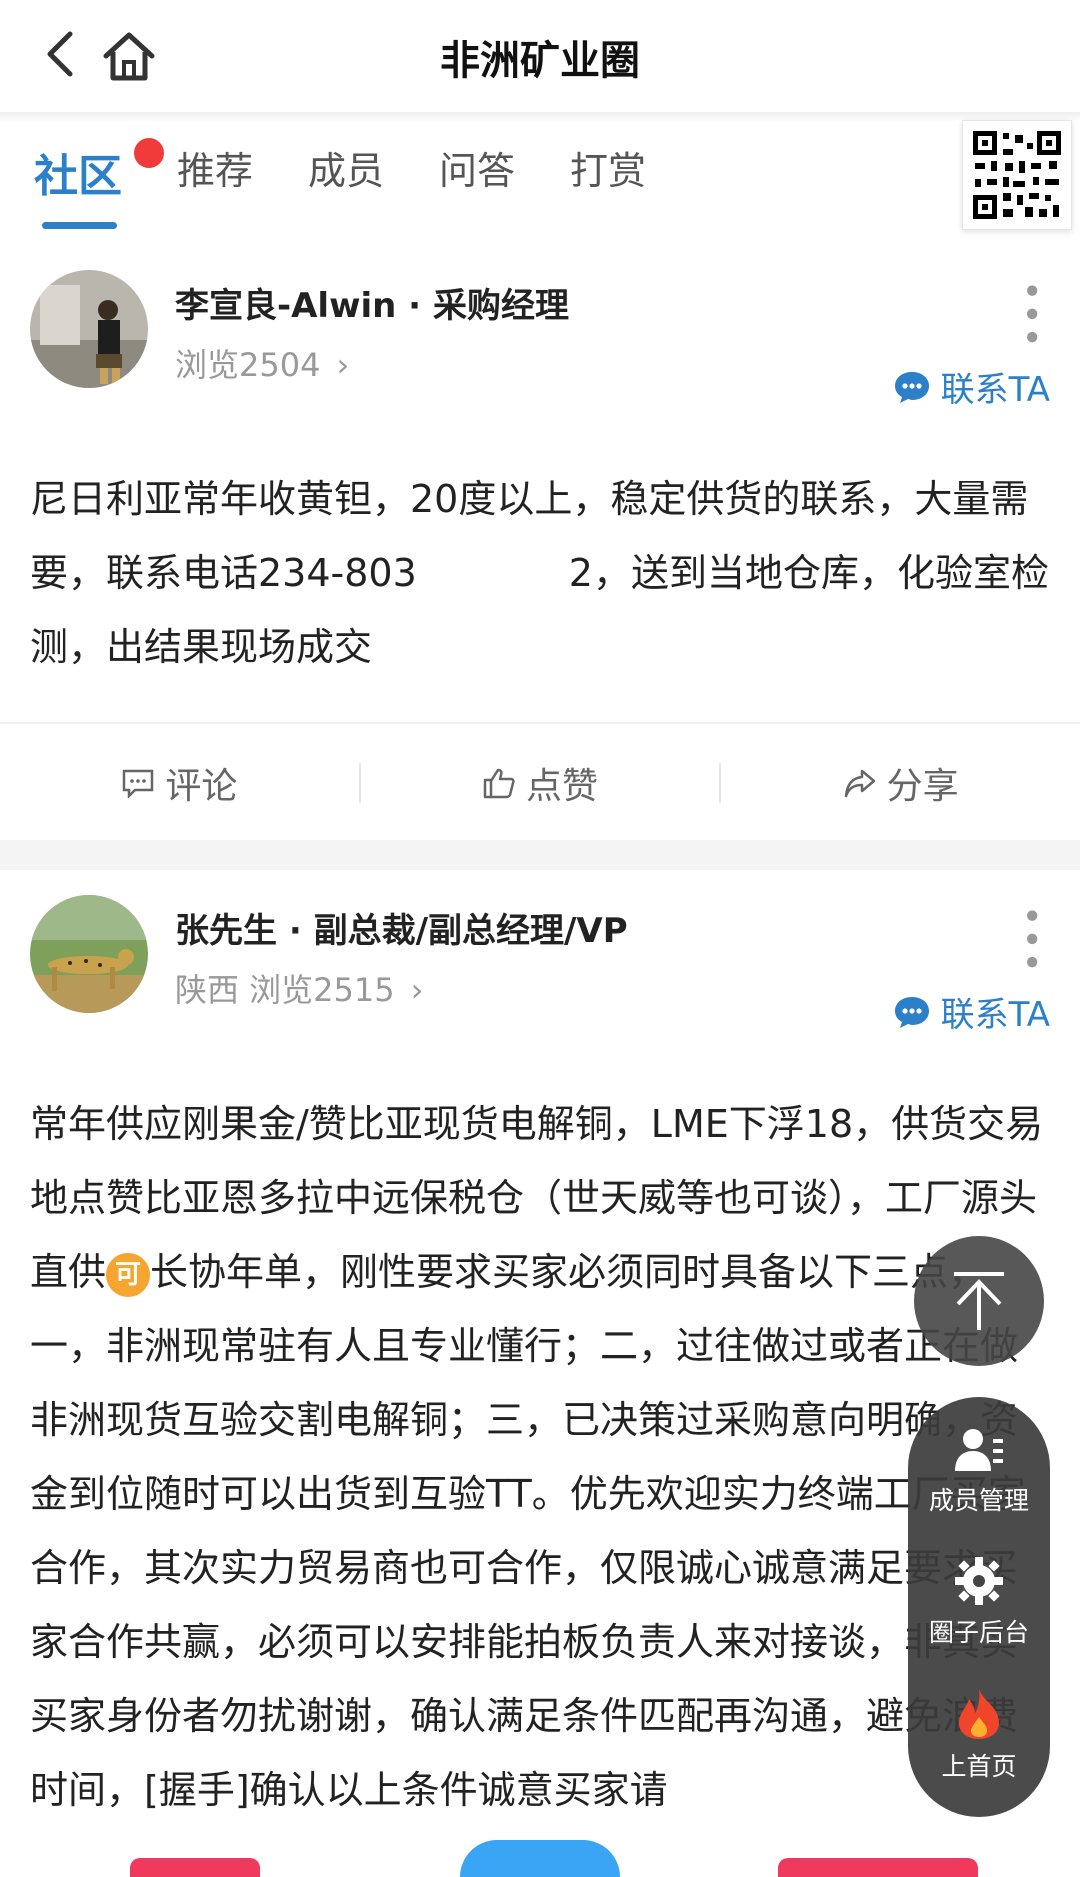 The image size is (1080, 1877). What do you see at coordinates (195, 1867) in the screenshot?
I see `bottom-badge-left` at bounding box center [195, 1867].